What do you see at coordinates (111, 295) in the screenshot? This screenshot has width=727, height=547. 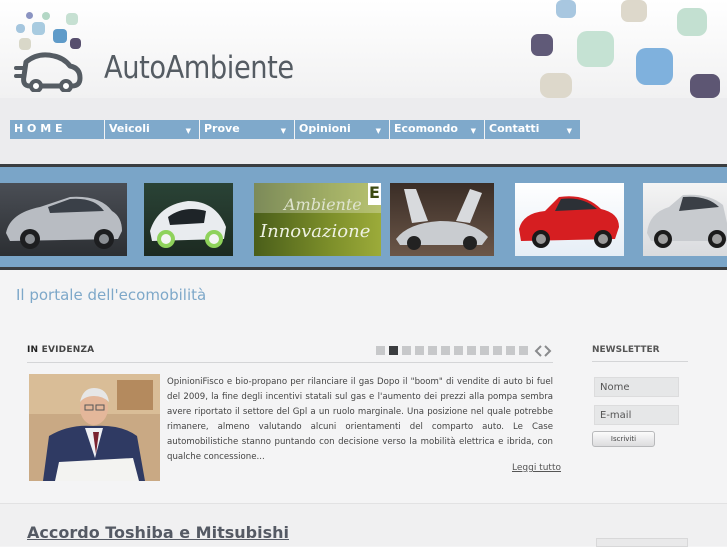 I see `site-tagline: Il portale dell'ecomobilità` at bounding box center [111, 295].